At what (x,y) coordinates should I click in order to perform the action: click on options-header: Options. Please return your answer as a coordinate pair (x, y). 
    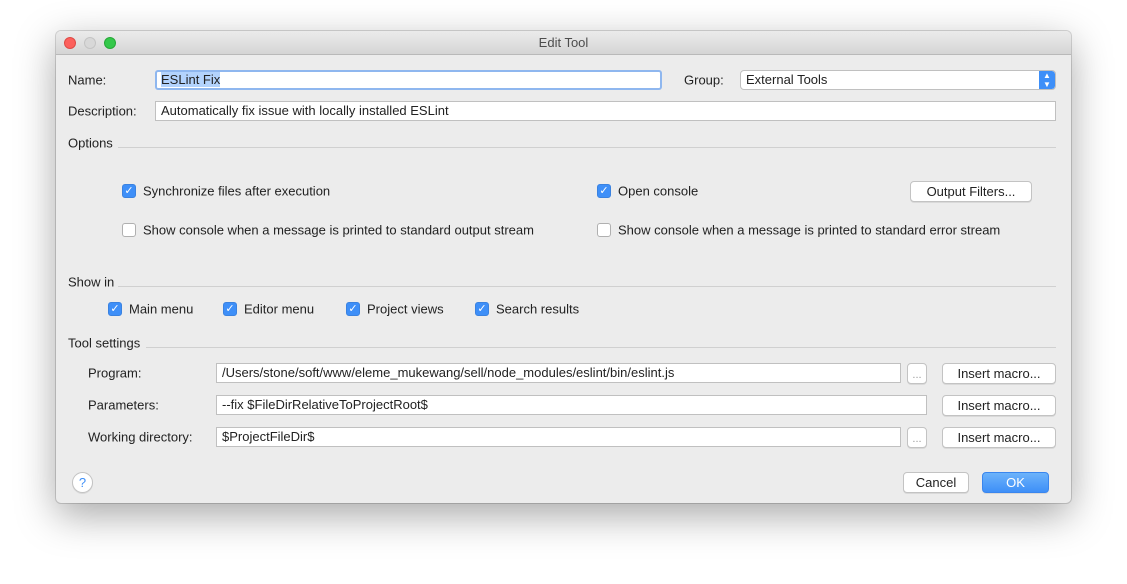
    Looking at the image, I should click on (90, 143).